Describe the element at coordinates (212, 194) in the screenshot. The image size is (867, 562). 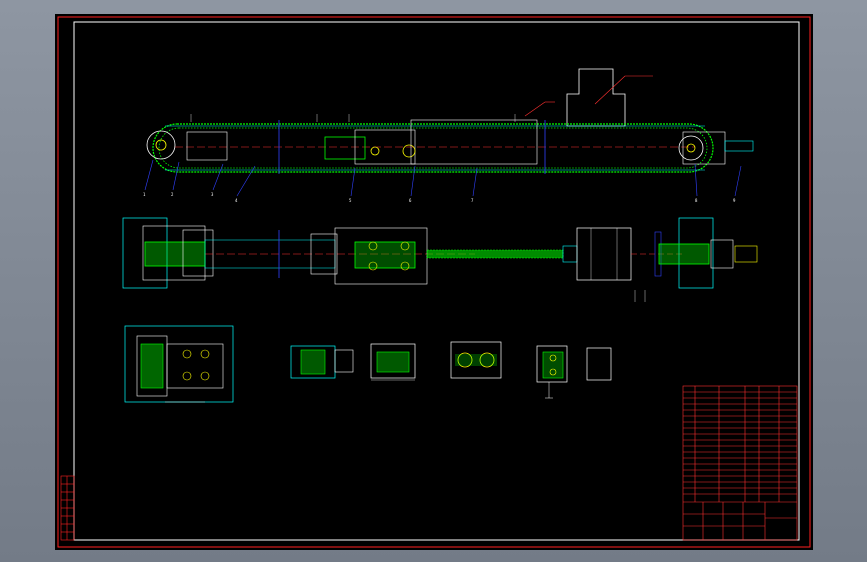
I see `svg-text: 3` at that location.